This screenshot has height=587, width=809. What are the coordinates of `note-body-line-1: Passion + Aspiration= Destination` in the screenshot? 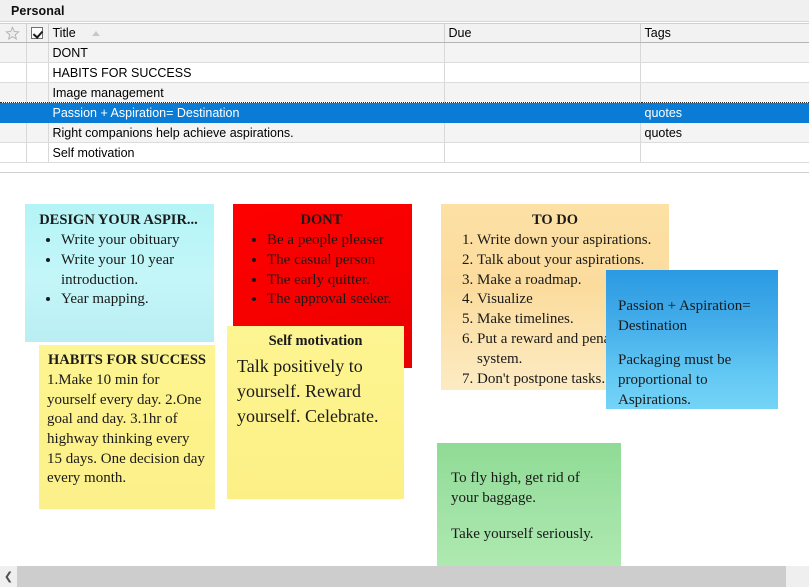 It's located at (684, 316).